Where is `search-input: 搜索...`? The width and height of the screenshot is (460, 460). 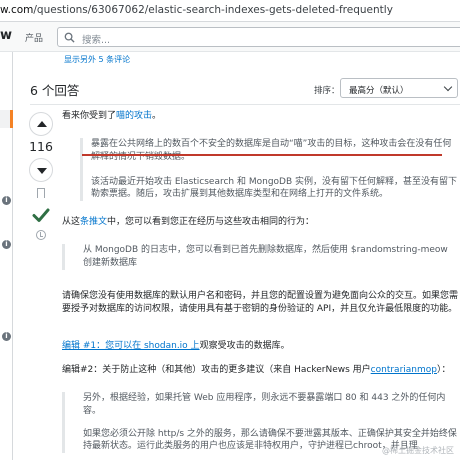
search-input: 搜索... is located at coordinates (258, 37).